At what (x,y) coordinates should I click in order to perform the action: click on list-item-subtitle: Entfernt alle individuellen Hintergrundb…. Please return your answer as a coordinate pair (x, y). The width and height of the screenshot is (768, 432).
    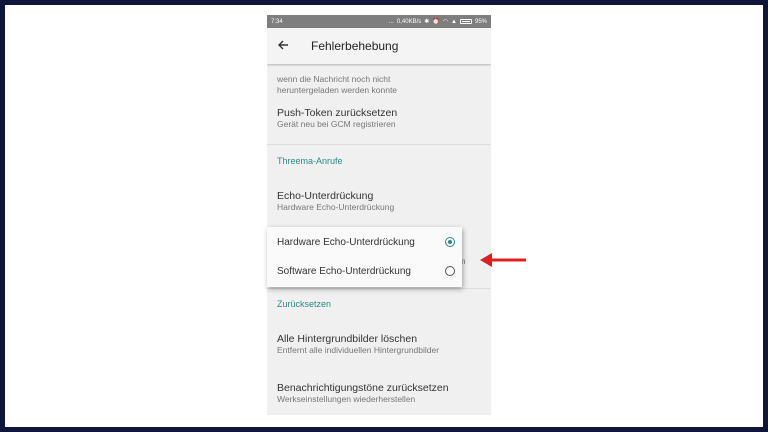
    Looking at the image, I should click on (358, 350).